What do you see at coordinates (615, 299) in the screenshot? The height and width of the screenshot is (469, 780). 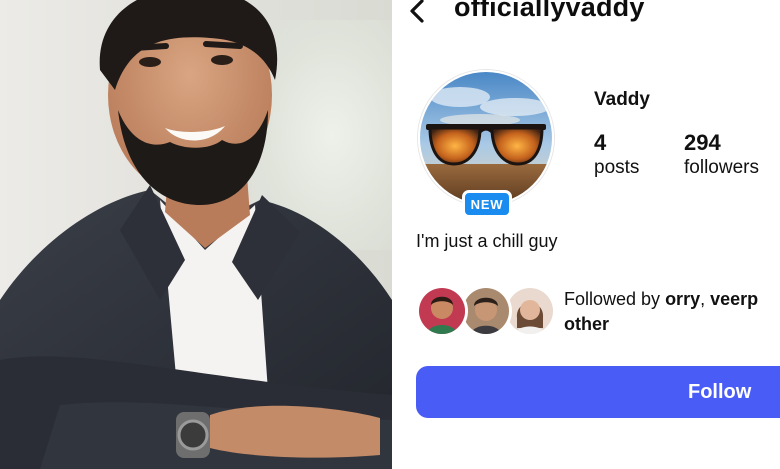 I see `followed-by-prefix: Followed by` at bounding box center [615, 299].